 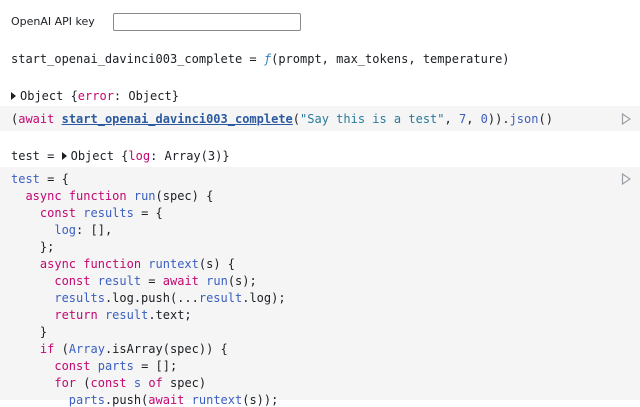 I want to click on code-line-13: for (const s of spec), so click(x=130, y=383).